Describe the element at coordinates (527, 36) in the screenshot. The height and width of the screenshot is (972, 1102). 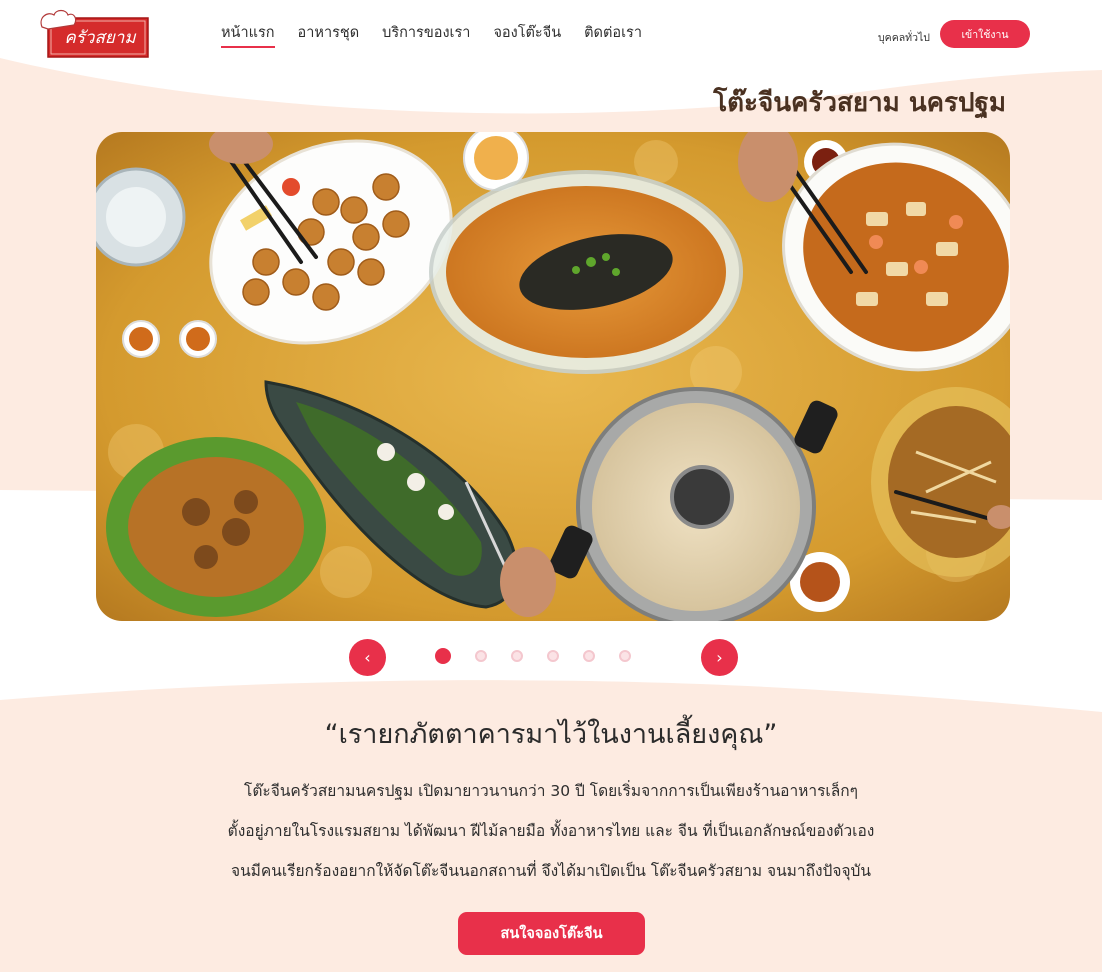
I see `nav-item-booking: จองโต๊ะจีน` at that location.